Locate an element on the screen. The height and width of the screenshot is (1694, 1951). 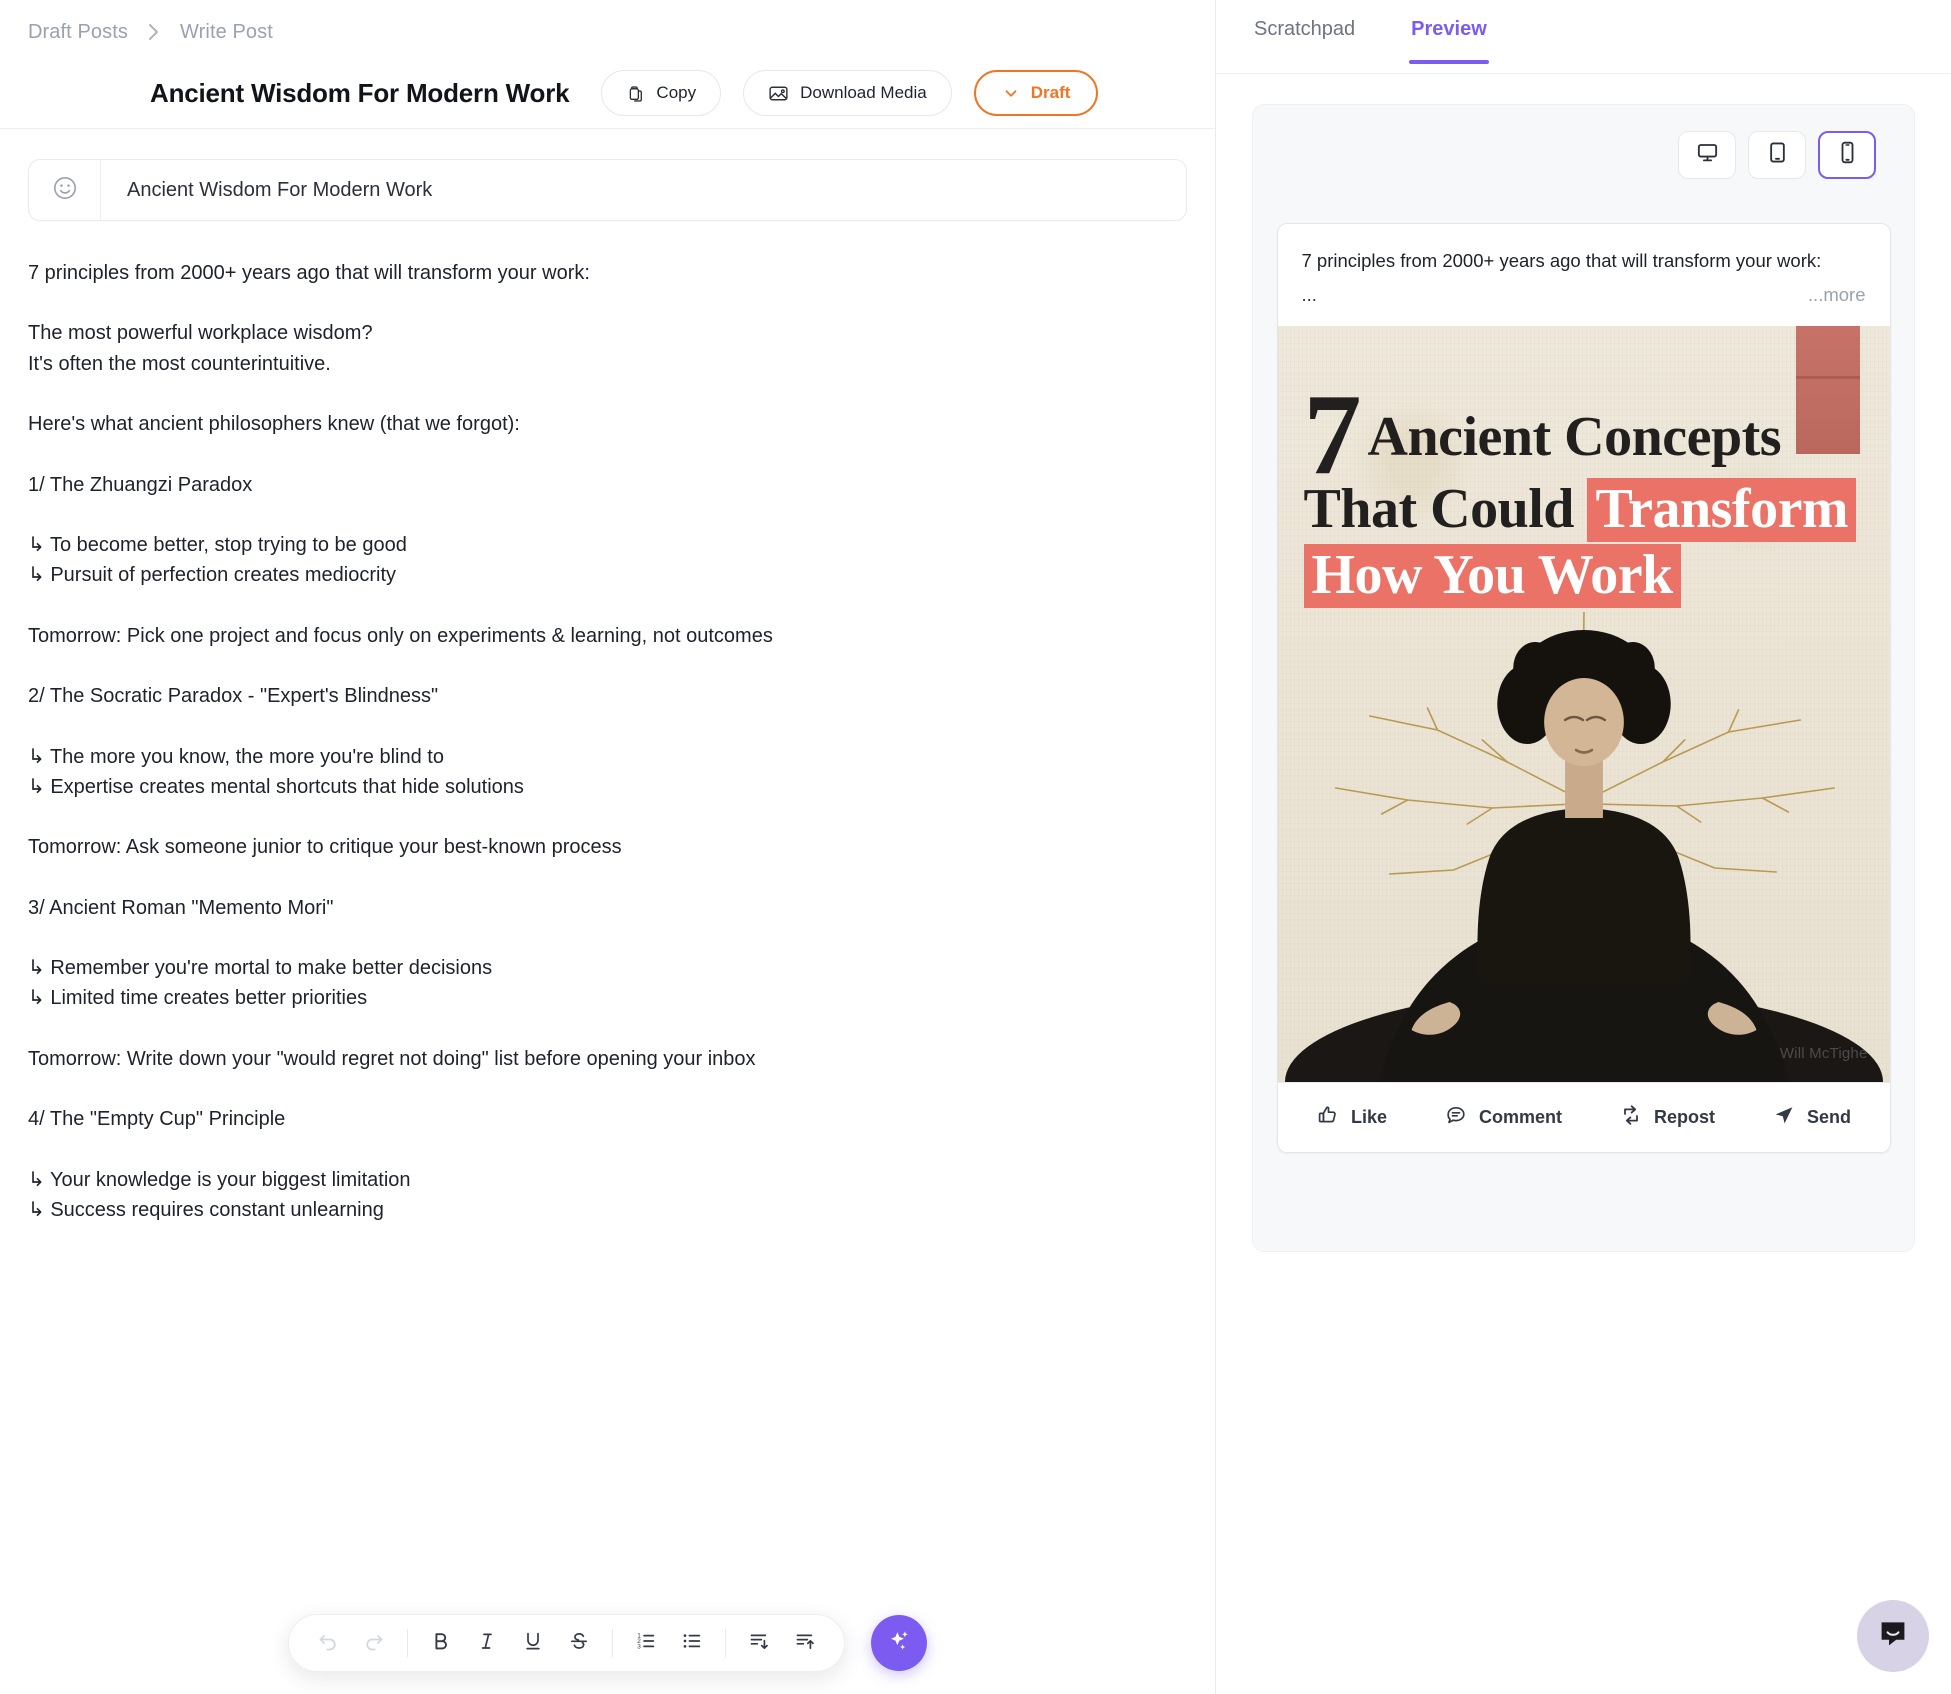
breadcrumb-current: Write Post is located at coordinates (226, 32).